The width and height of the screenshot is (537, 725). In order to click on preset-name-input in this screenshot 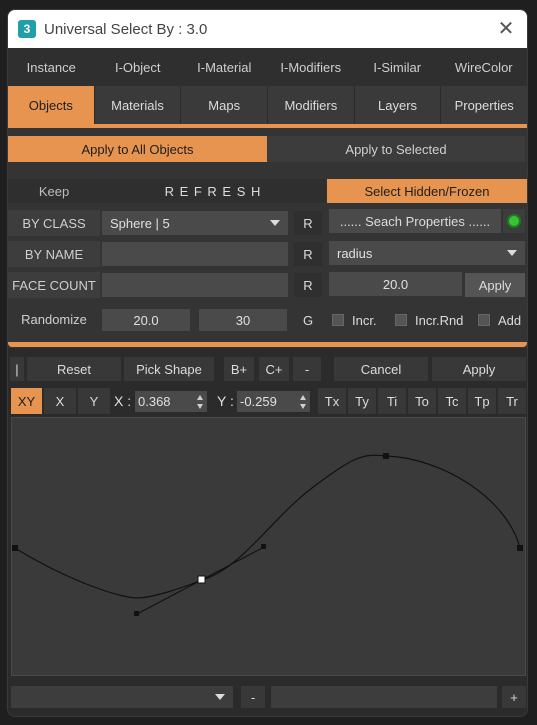, I will do `click(384, 697)`.